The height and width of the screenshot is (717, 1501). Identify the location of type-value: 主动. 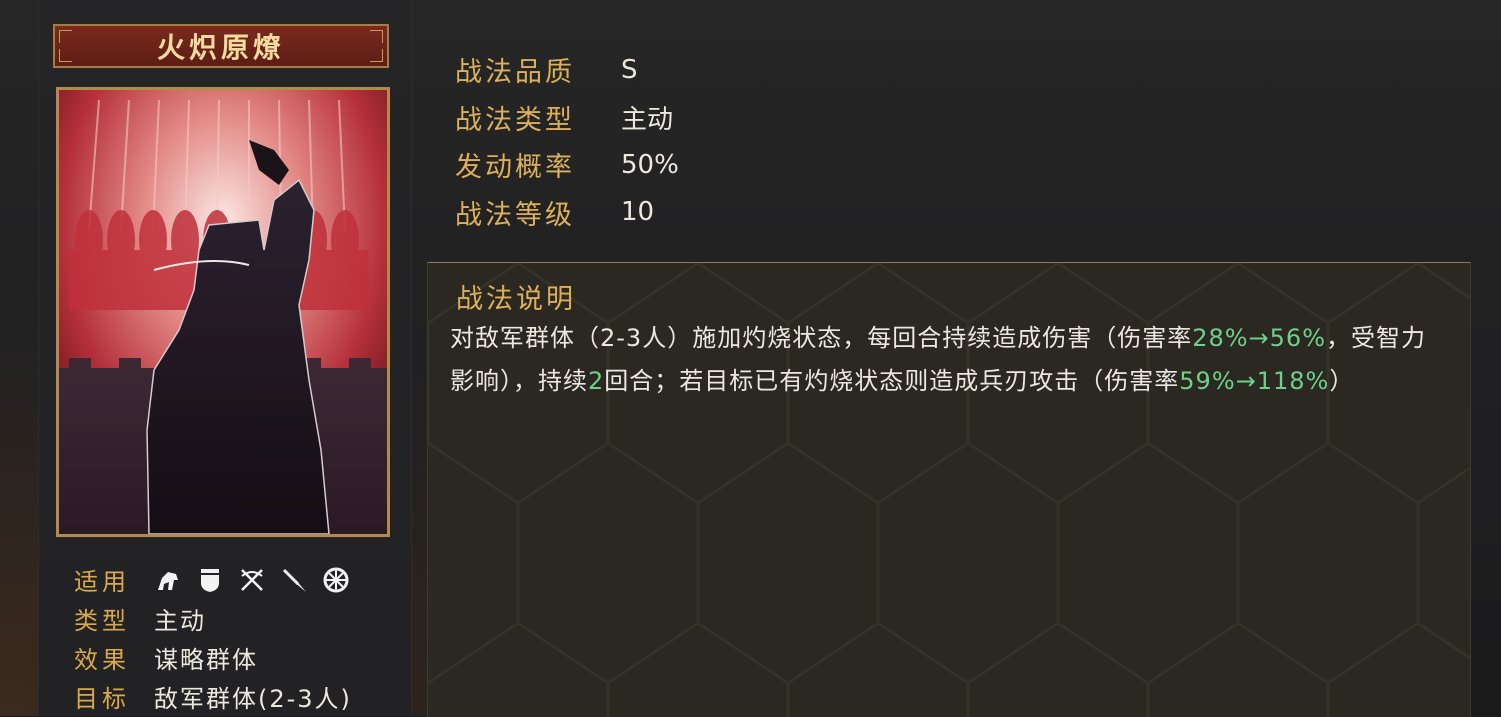
(647, 119).